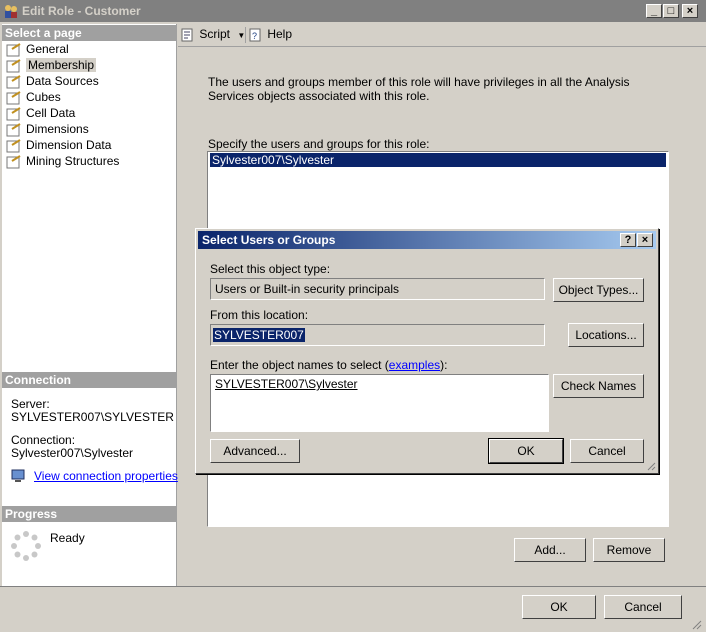 Image resolution: width=706 pixels, height=632 pixels. What do you see at coordinates (106, 476) in the screenshot?
I see `view-connection-properties-link: View connection properties` at bounding box center [106, 476].